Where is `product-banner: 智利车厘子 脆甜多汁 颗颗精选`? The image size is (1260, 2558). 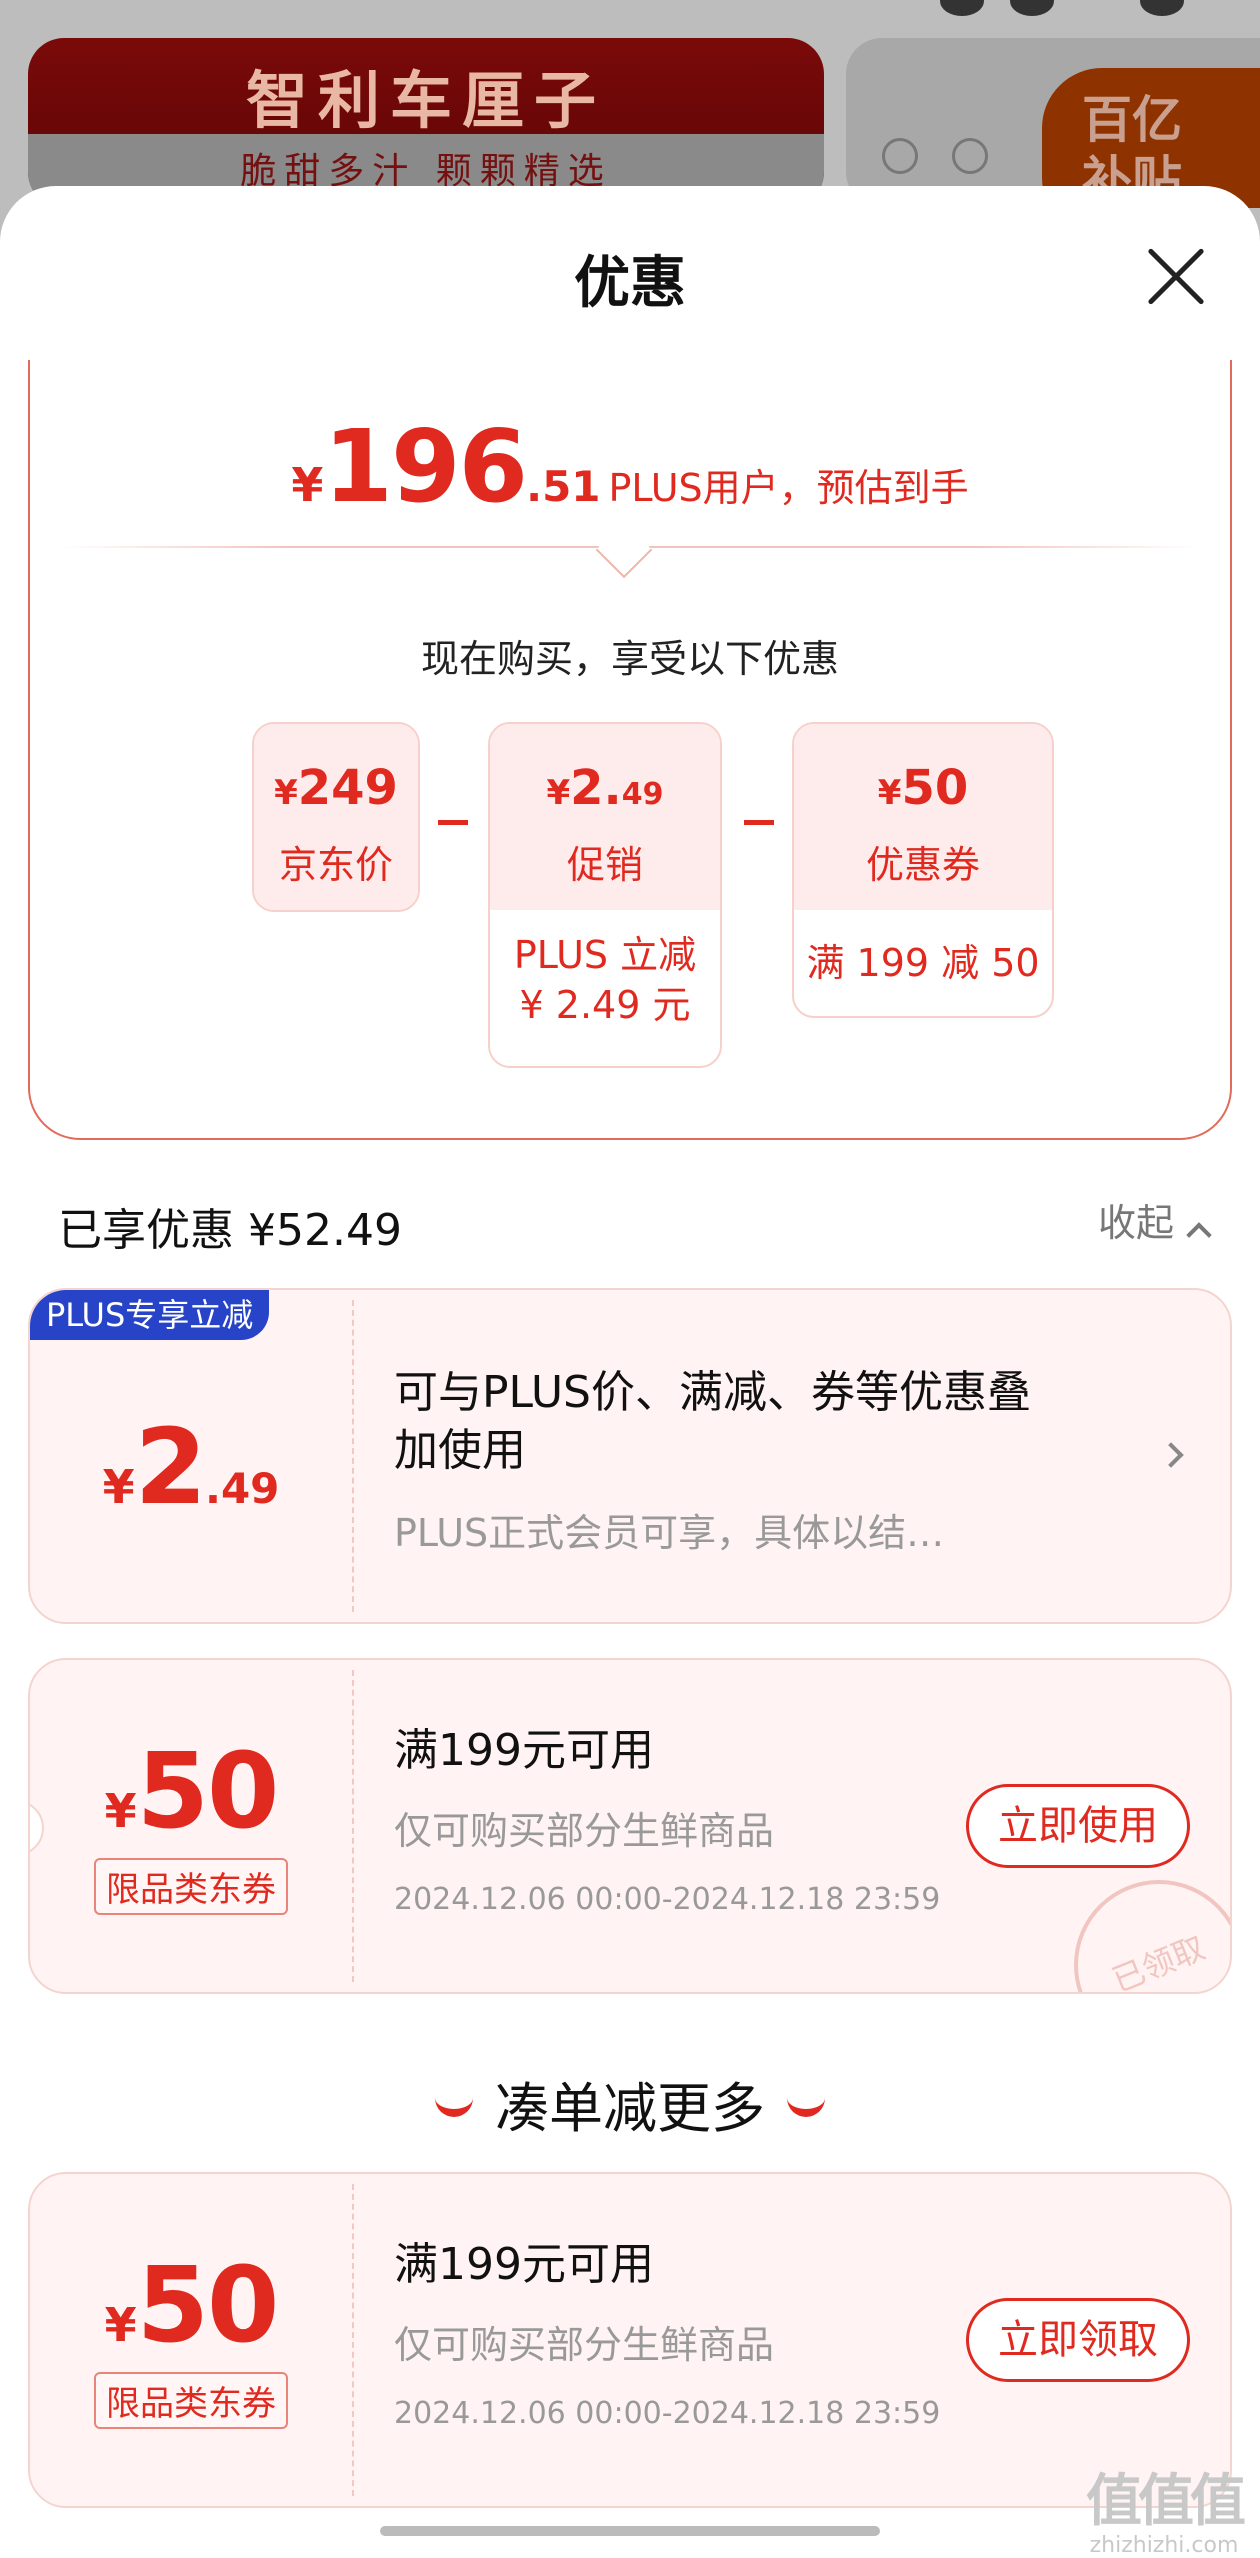
product-banner: 智利车厘子 脆甜多汁 颗颗精选 is located at coordinates (426, 123).